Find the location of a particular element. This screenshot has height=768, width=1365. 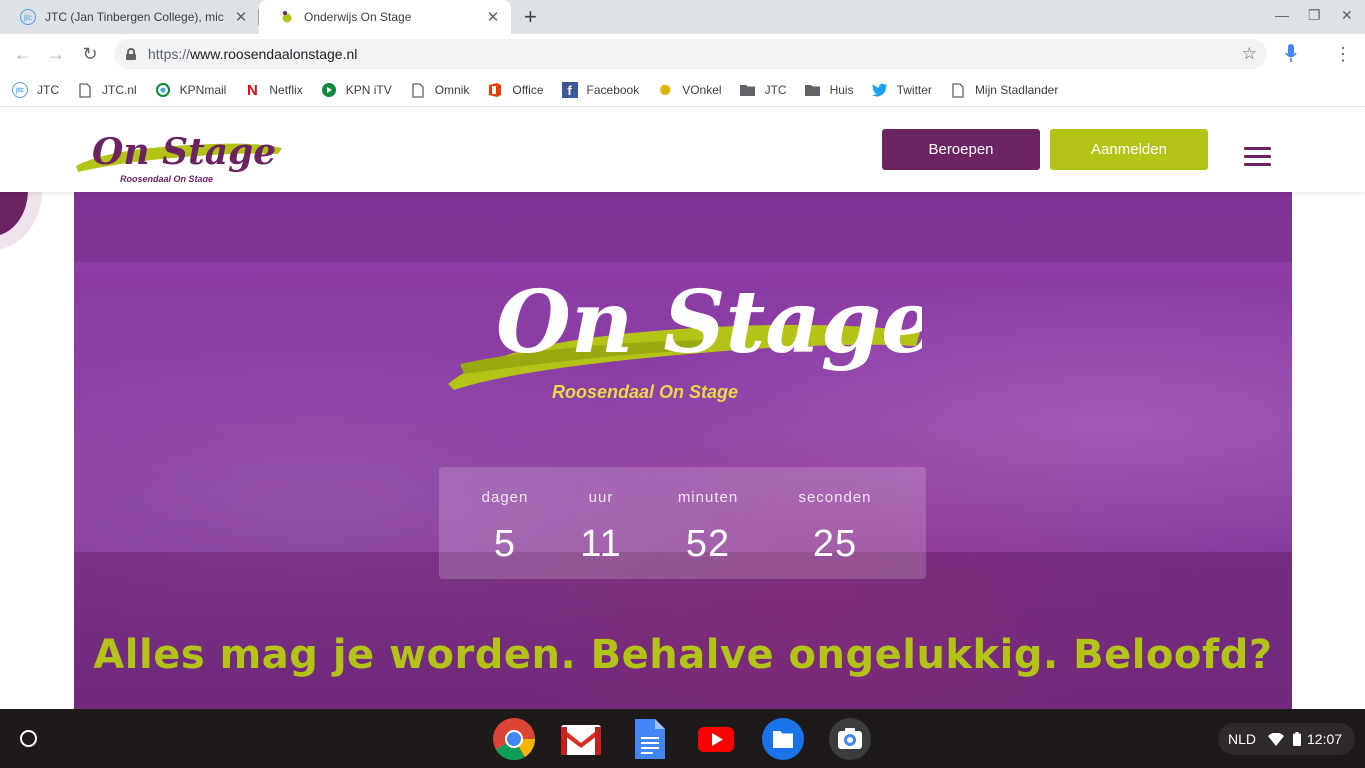

netflix-icon: N is located at coordinates (252, 90).